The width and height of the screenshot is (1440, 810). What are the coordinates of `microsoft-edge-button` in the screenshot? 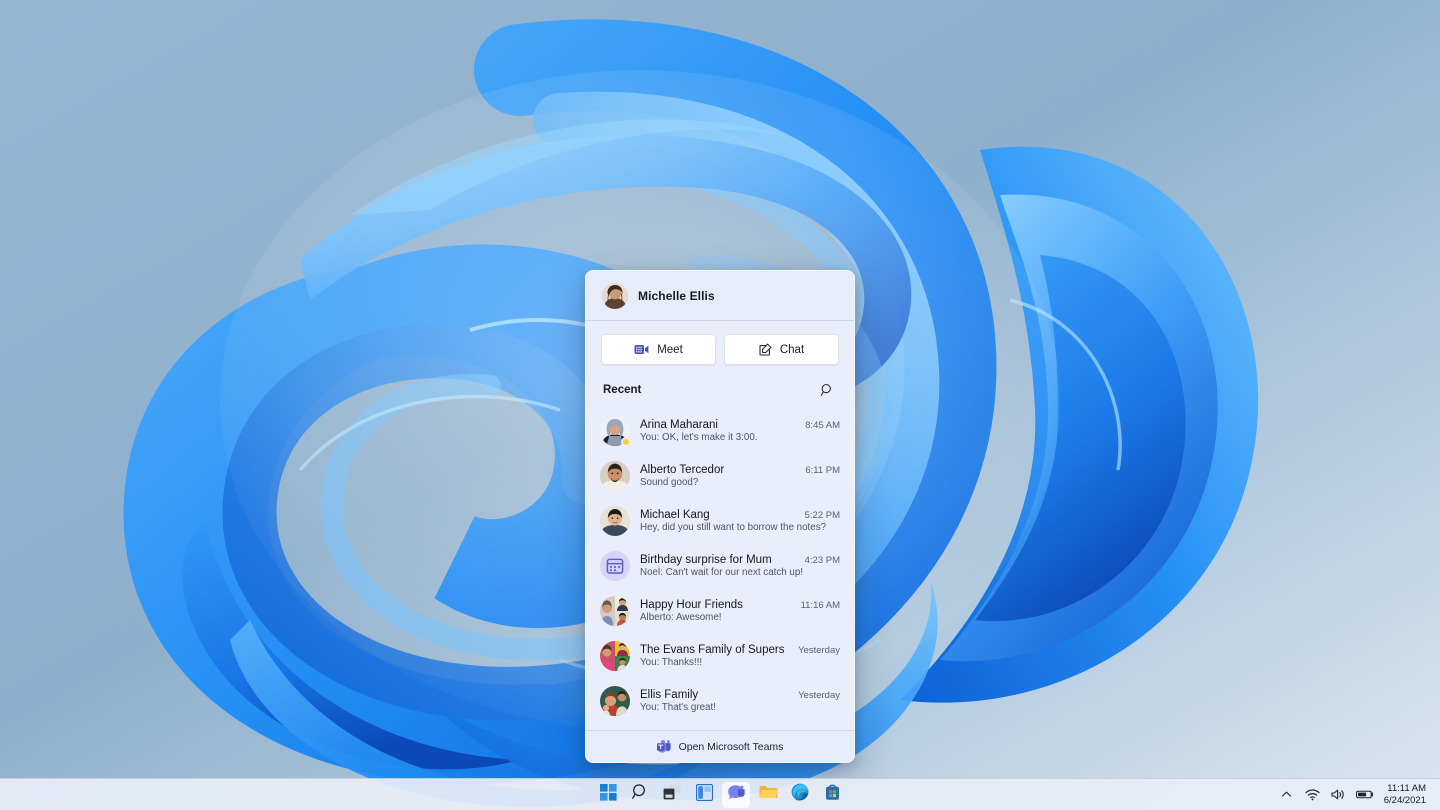 It's located at (800, 795).